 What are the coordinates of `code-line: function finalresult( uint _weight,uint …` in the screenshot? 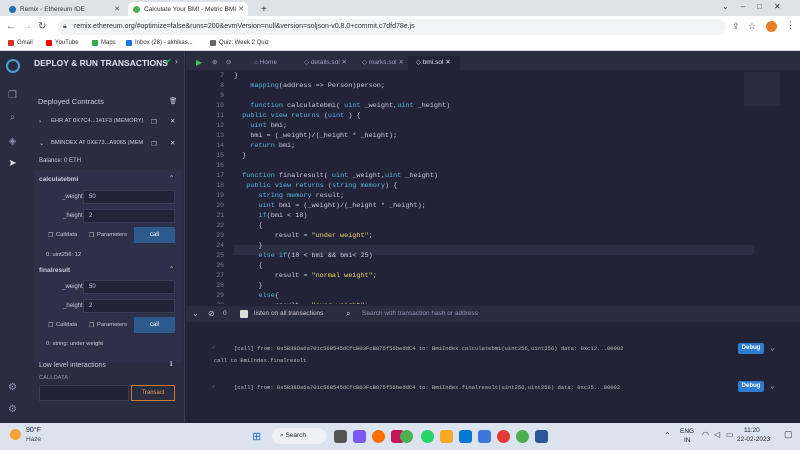 It's located at (336, 176).